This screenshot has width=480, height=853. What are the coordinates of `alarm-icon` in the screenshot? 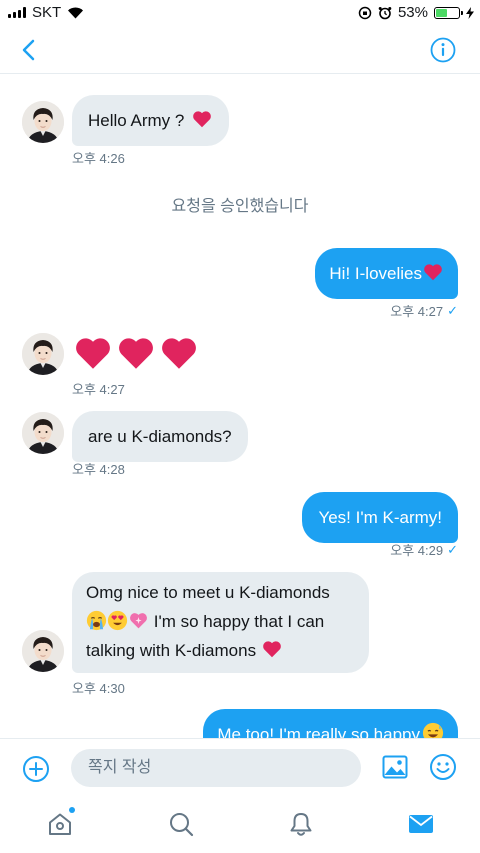 It's located at (385, 12).